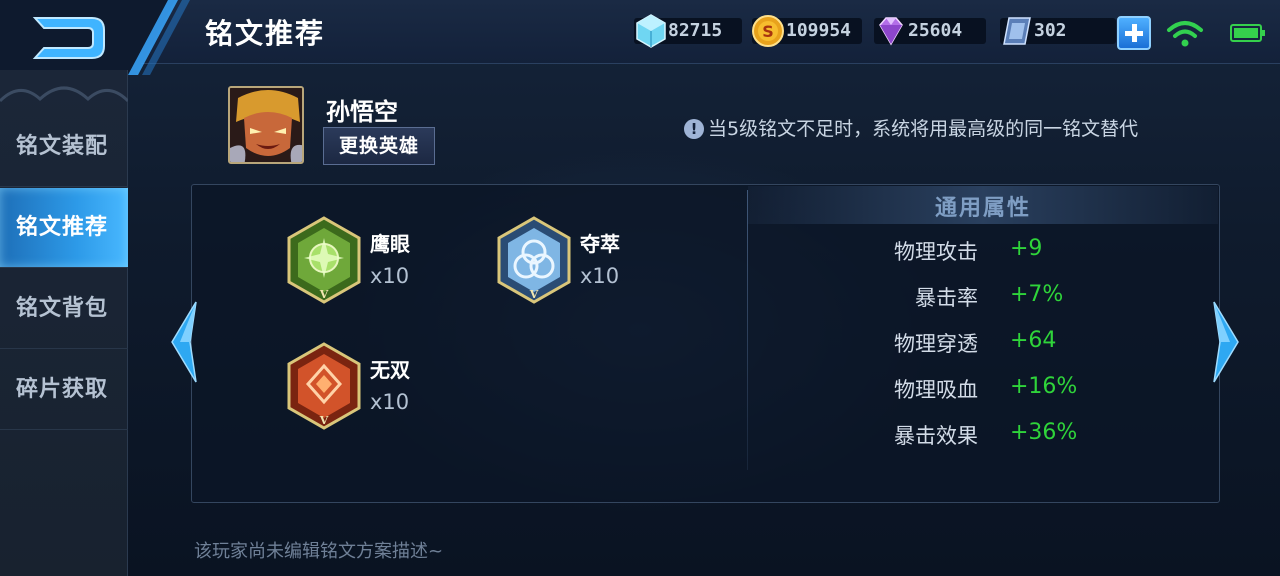 The height and width of the screenshot is (576, 1280). Describe the element at coordinates (651, 31) in the screenshot. I see `diamond-icon` at that location.